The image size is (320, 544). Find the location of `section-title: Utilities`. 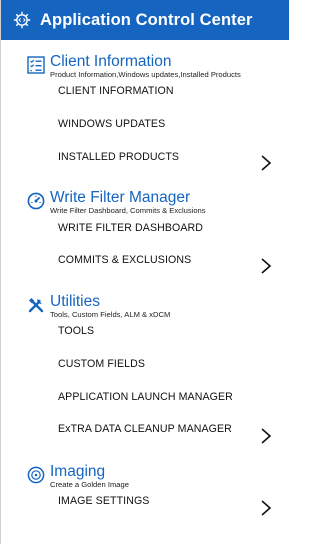

section-title: Utilities is located at coordinates (75, 301).